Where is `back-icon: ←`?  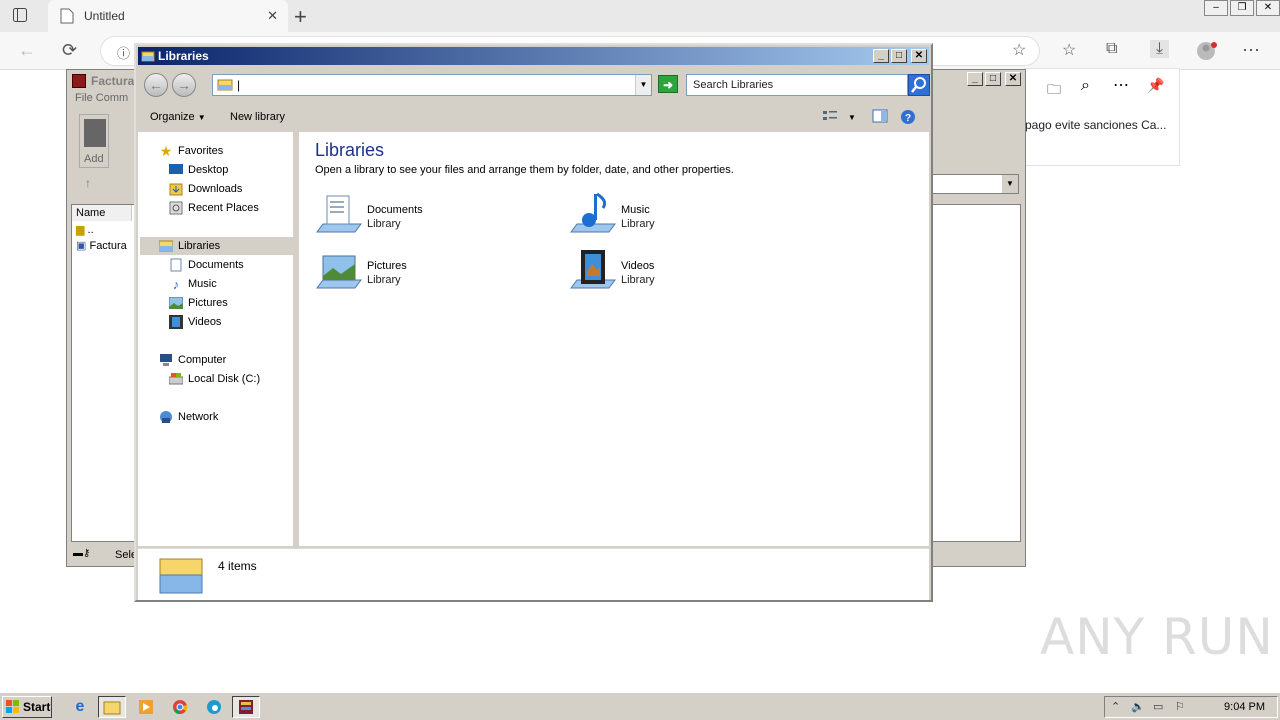
back-icon: ← is located at coordinates (27, 50).